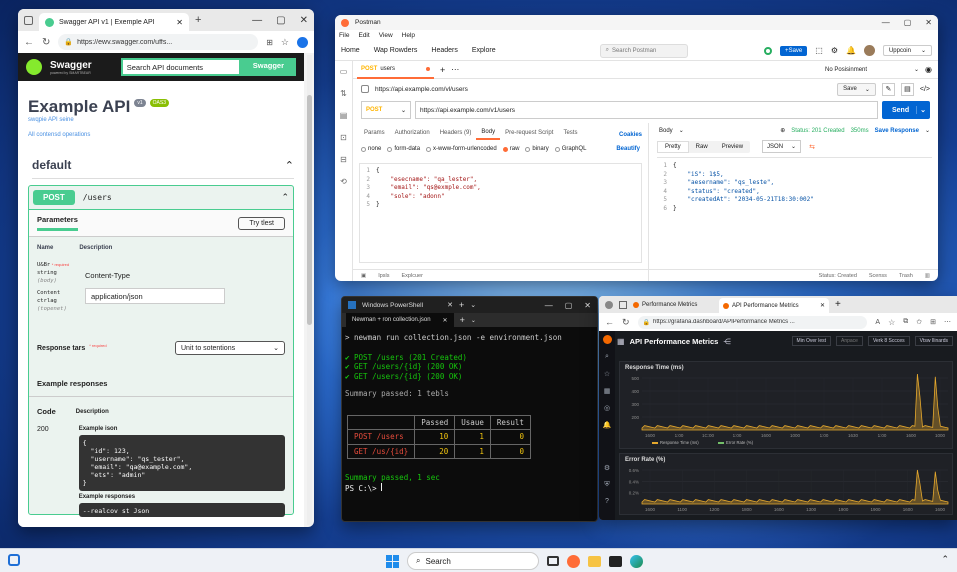  Describe the element at coordinates (636, 561) in the screenshot. I see `edge-icon` at that location.